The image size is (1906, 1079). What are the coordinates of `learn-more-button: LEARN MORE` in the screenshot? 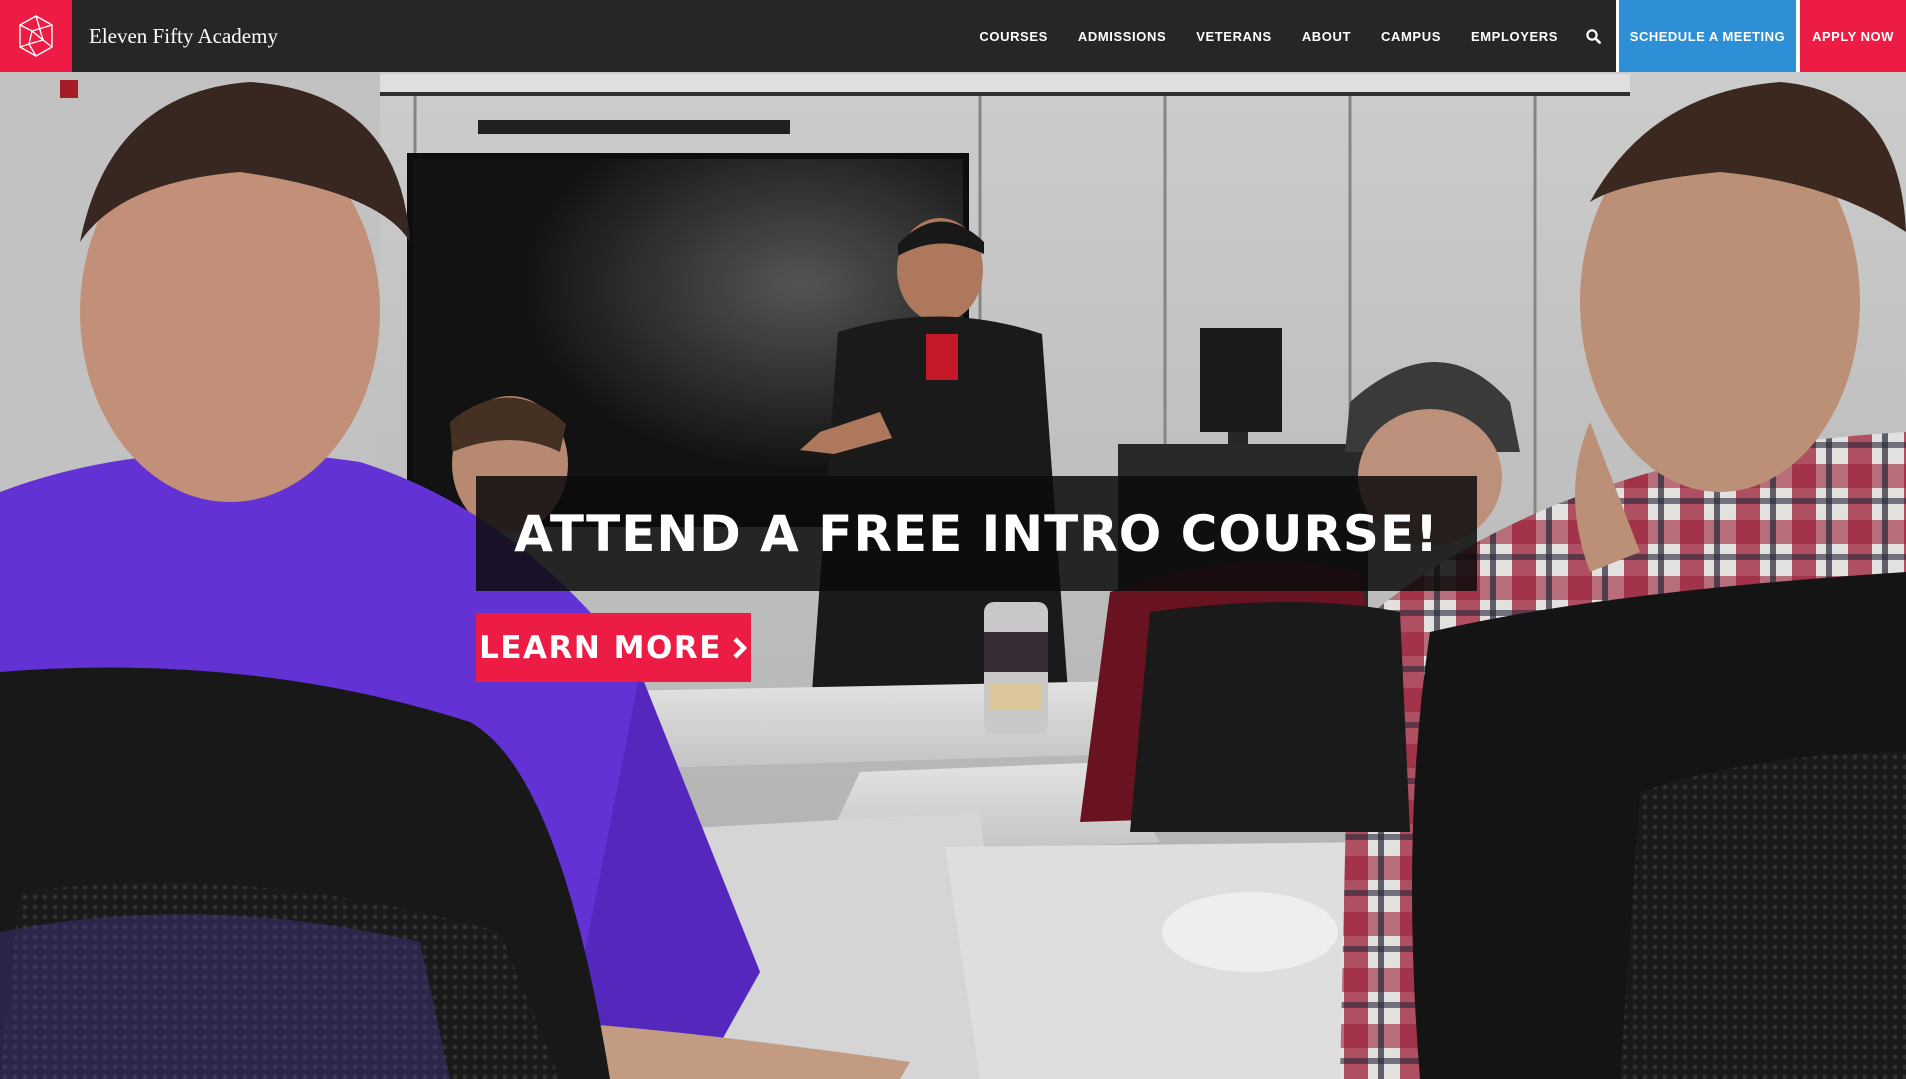 It's located at (613, 647).